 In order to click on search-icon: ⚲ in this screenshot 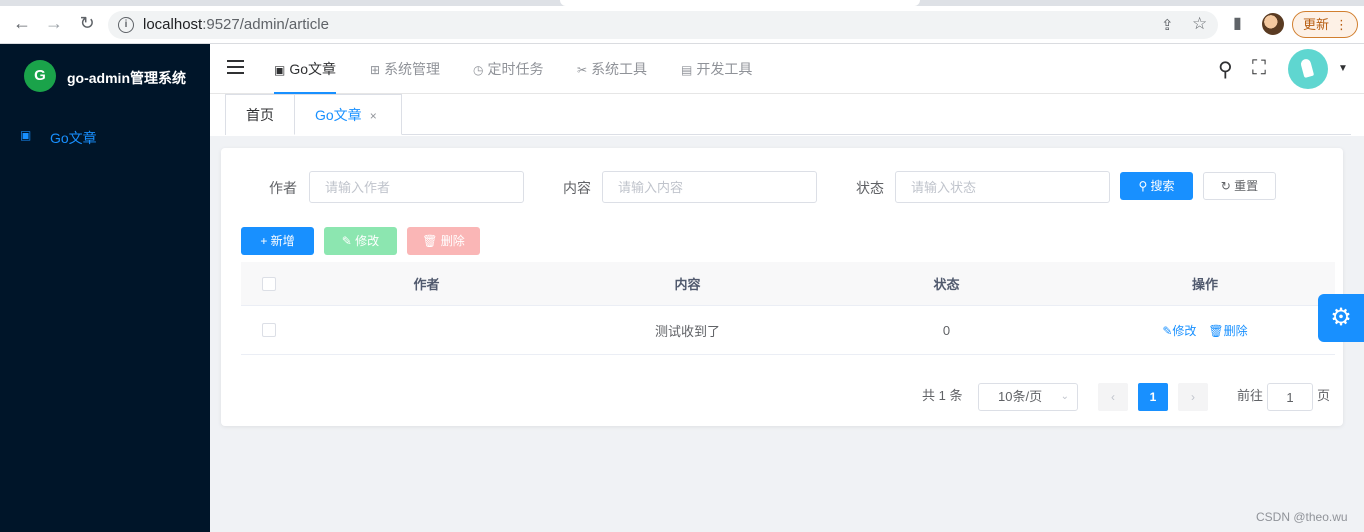, I will do `click(1225, 69)`.